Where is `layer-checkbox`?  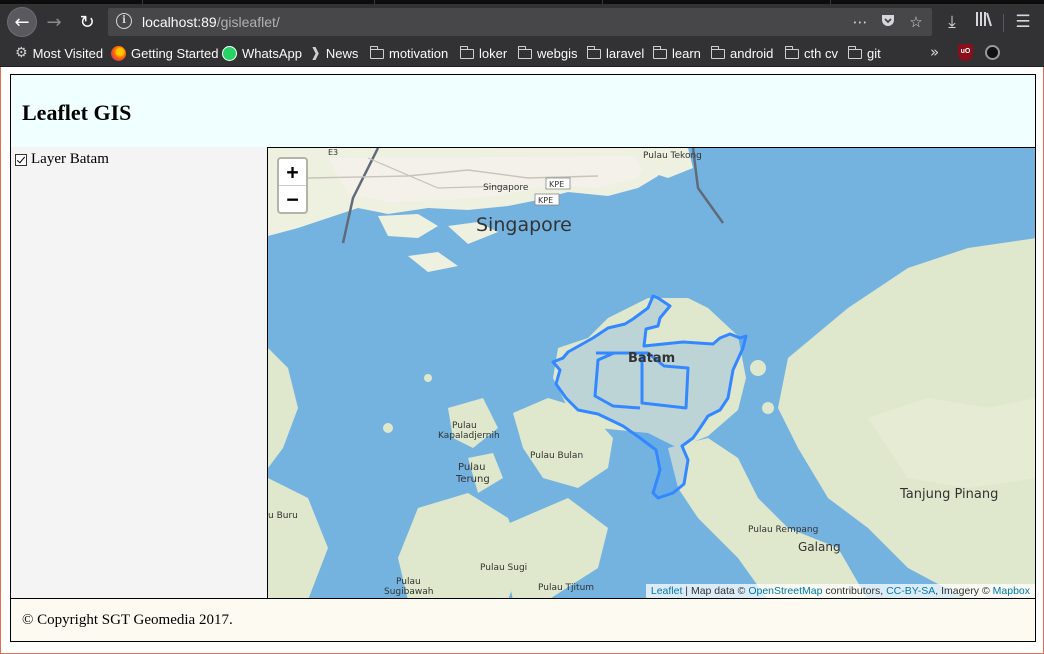
layer-checkbox is located at coordinates (21, 159).